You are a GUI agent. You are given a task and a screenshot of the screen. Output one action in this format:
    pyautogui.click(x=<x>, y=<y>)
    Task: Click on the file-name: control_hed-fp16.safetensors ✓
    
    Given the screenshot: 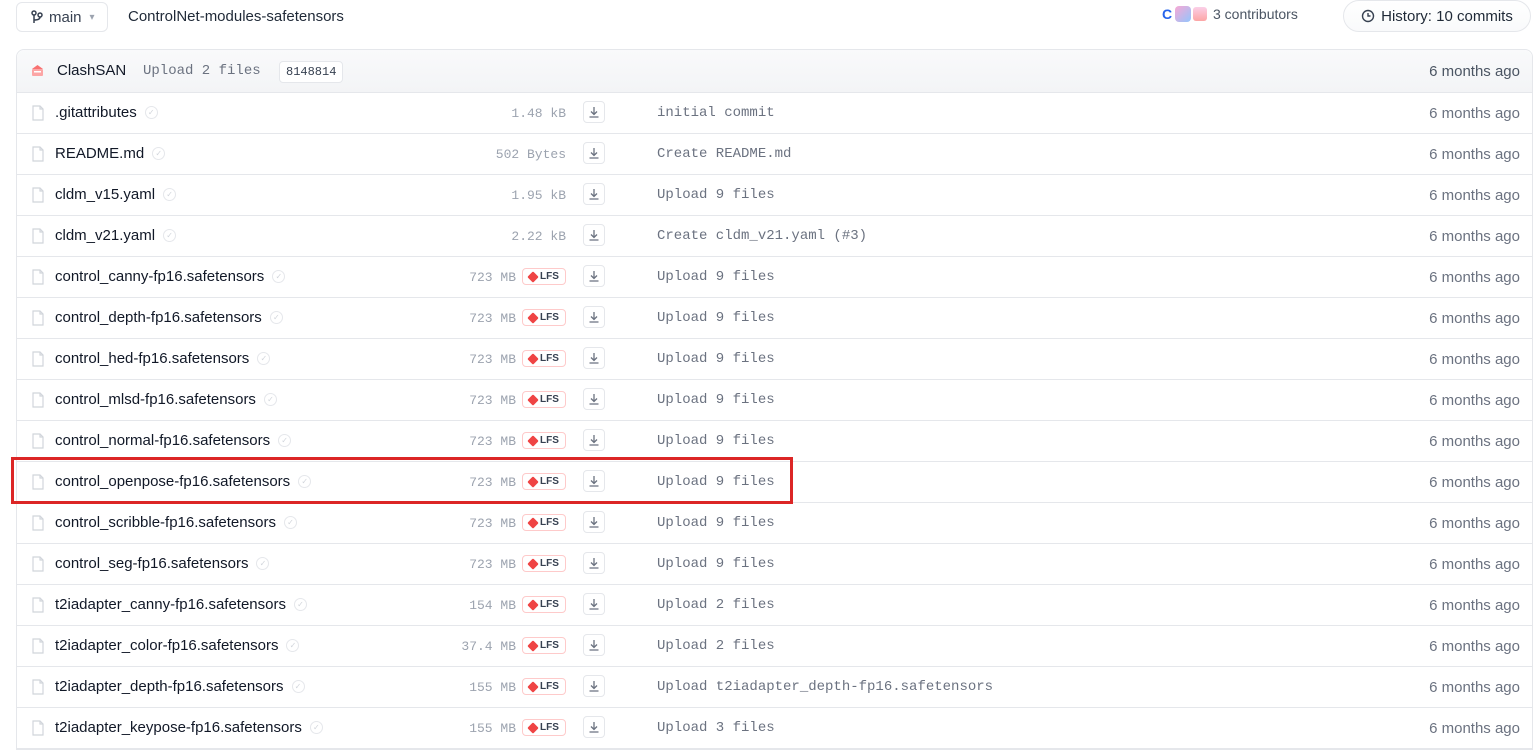 What is the action you would take?
    pyautogui.click(x=163, y=358)
    